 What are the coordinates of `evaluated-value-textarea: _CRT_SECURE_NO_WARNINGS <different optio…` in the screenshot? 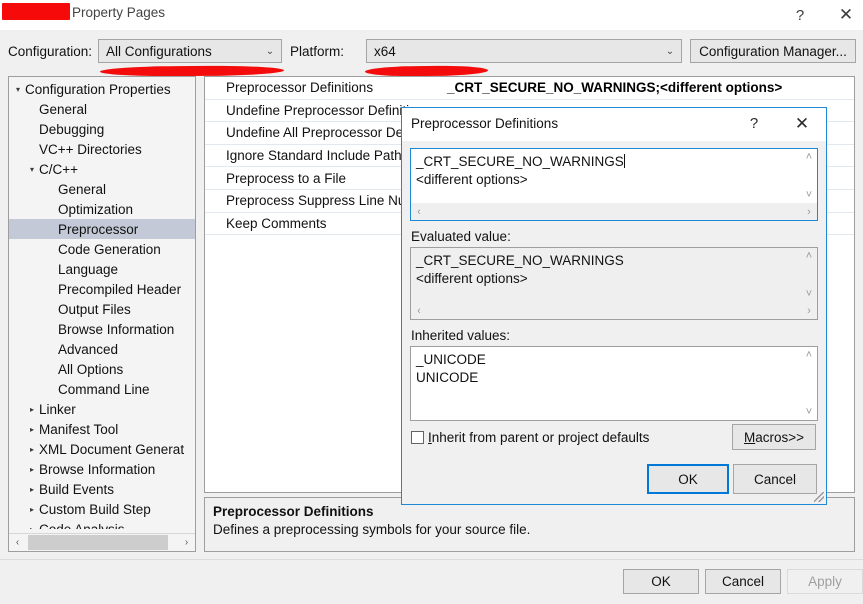 It's located at (614, 283).